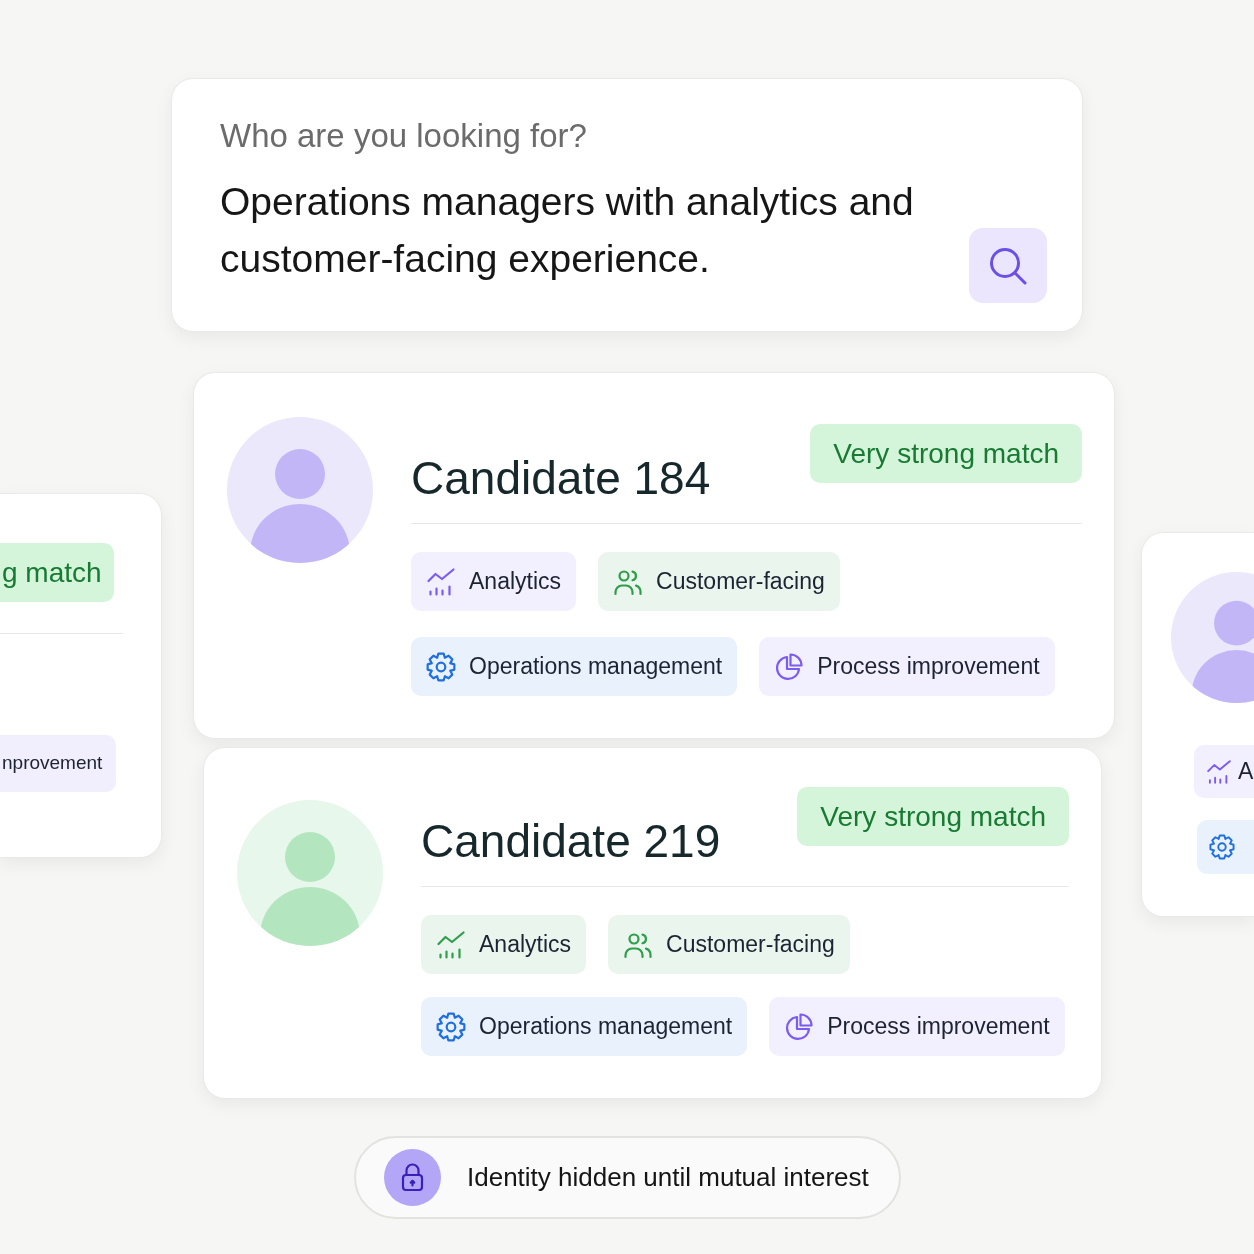  Describe the element at coordinates (584, 230) in the screenshot. I see `search-query-field: Operations managers with analytics and customer-facing experience.` at that location.